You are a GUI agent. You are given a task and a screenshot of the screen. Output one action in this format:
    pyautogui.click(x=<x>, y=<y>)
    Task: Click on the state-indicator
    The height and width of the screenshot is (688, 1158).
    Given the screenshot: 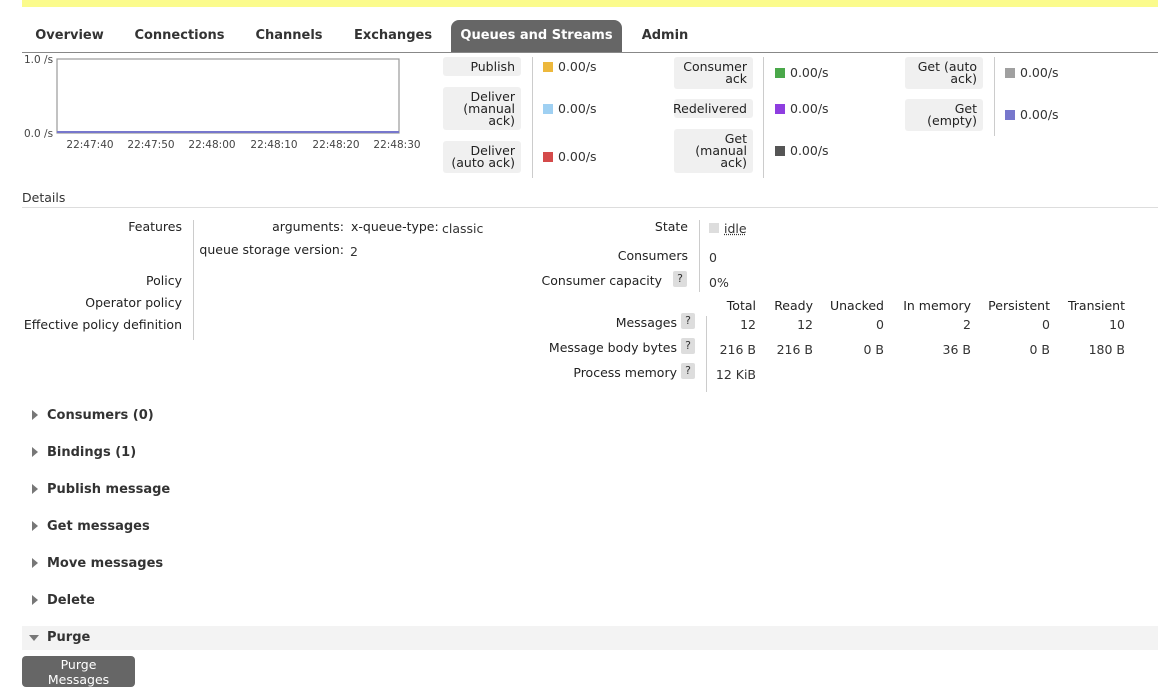 What is the action you would take?
    pyautogui.click(x=714, y=228)
    